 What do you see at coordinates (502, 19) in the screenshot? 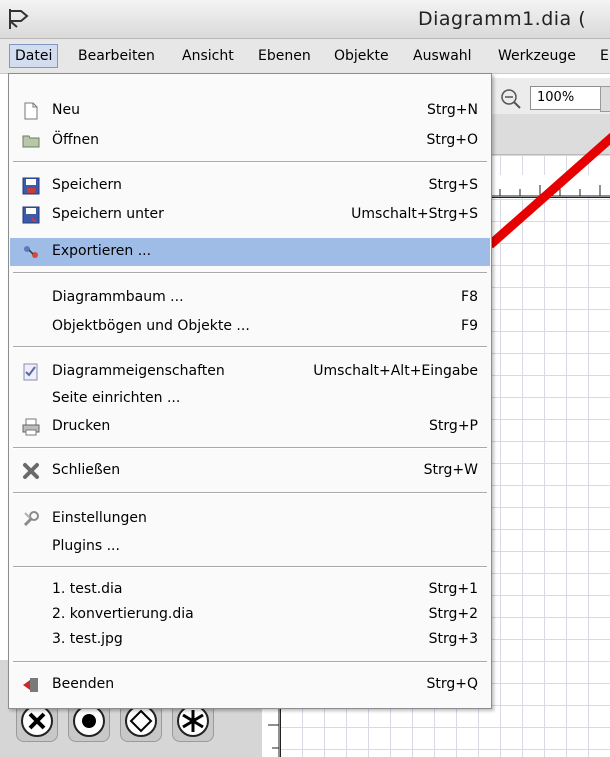
I see `window-title: Diagramm1.dia (` at bounding box center [502, 19].